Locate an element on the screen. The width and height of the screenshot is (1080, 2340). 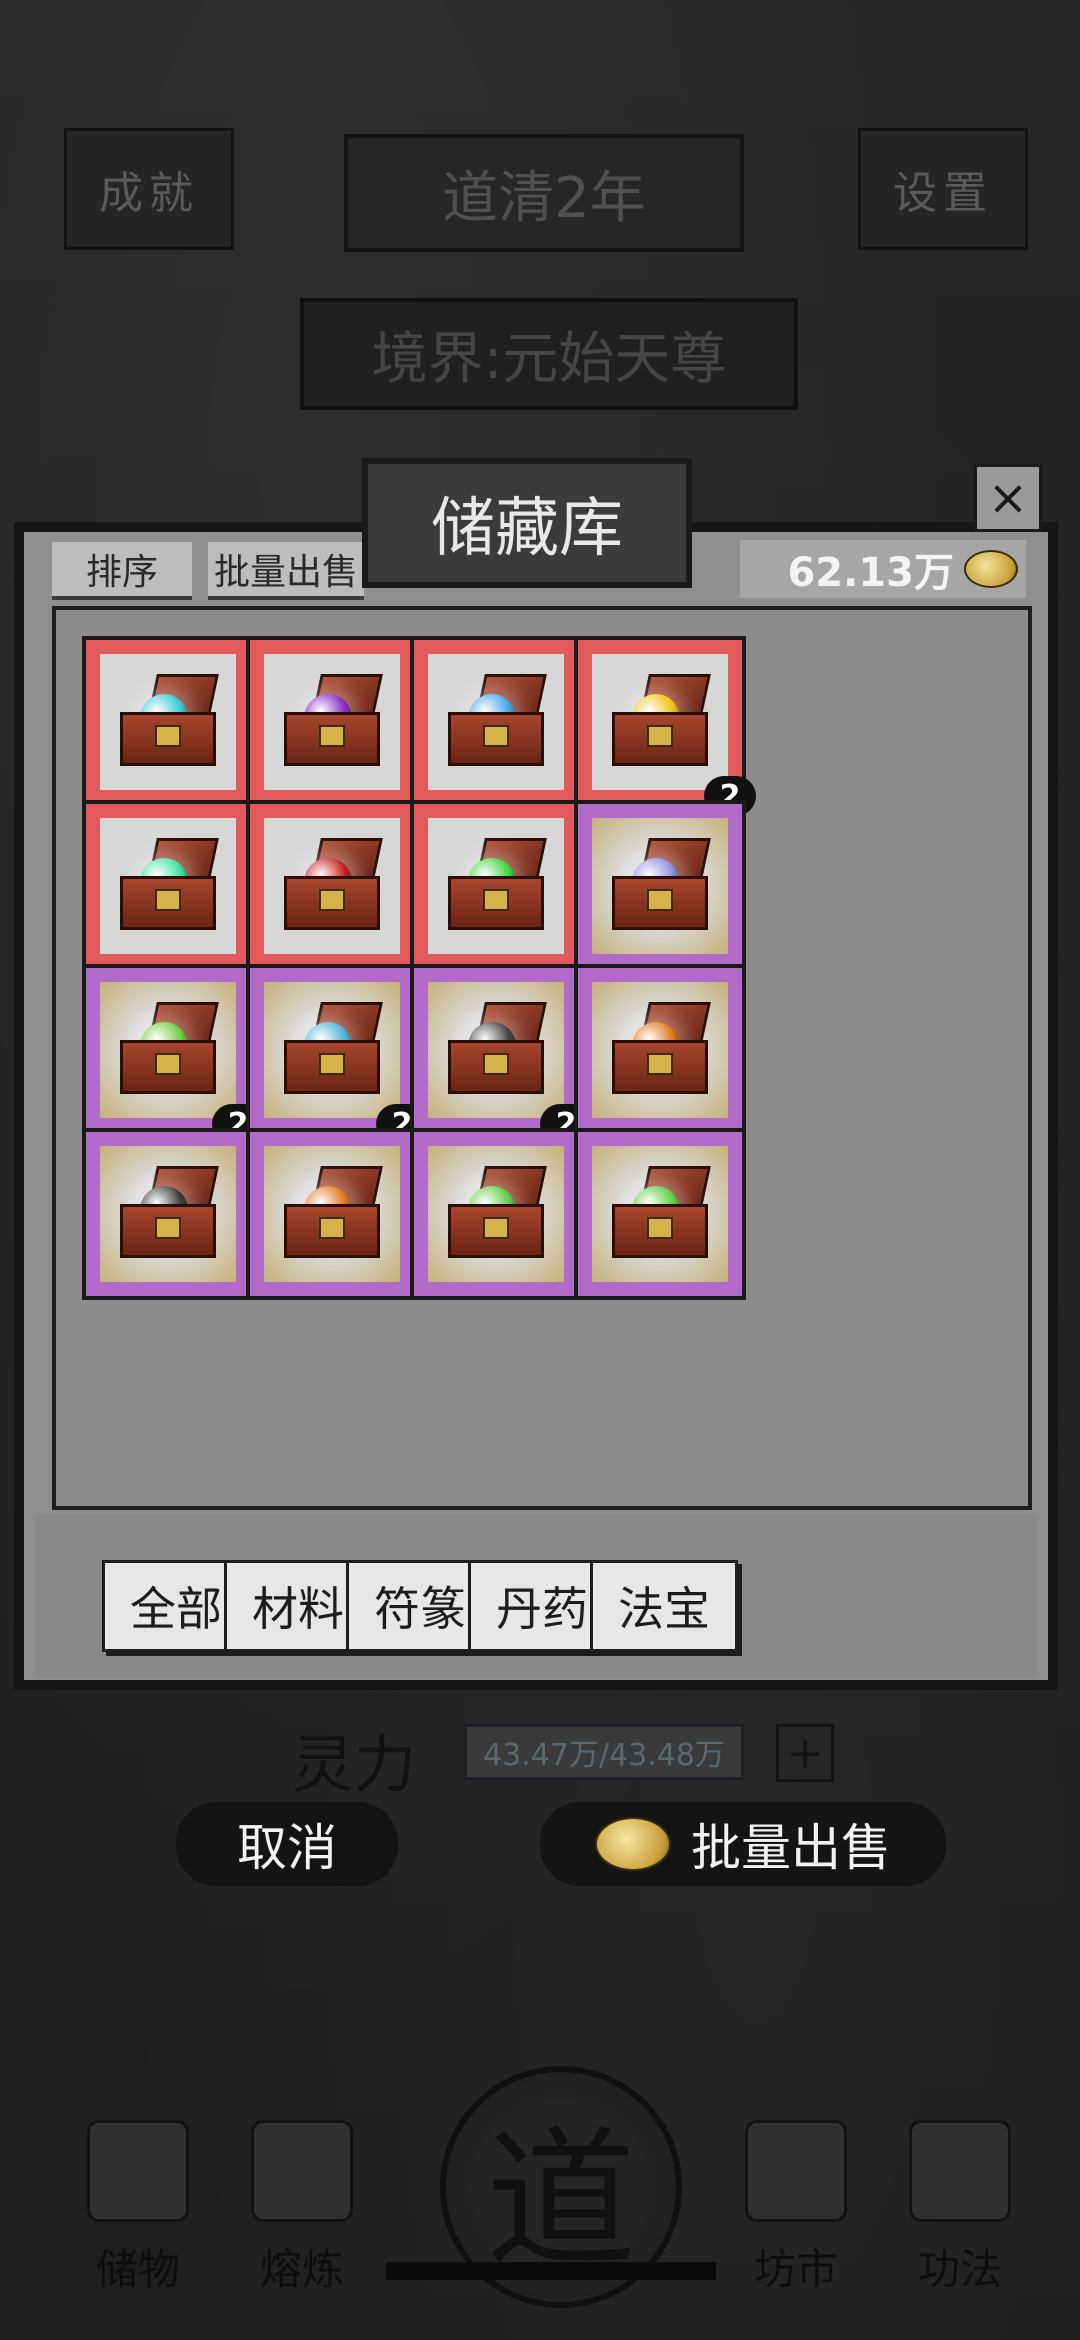
year-label: 道清2年 is located at coordinates (544, 198).